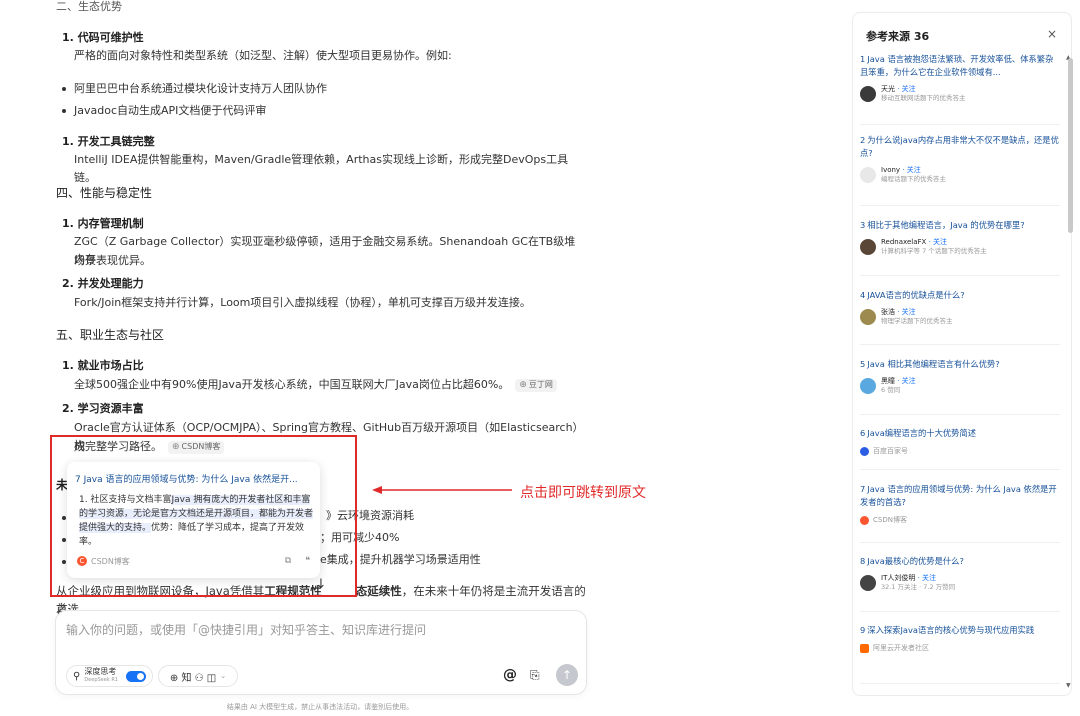 The width and height of the screenshot is (1080, 716). What do you see at coordinates (442, 490) in the screenshot?
I see `annotation-arrow` at bounding box center [442, 490].